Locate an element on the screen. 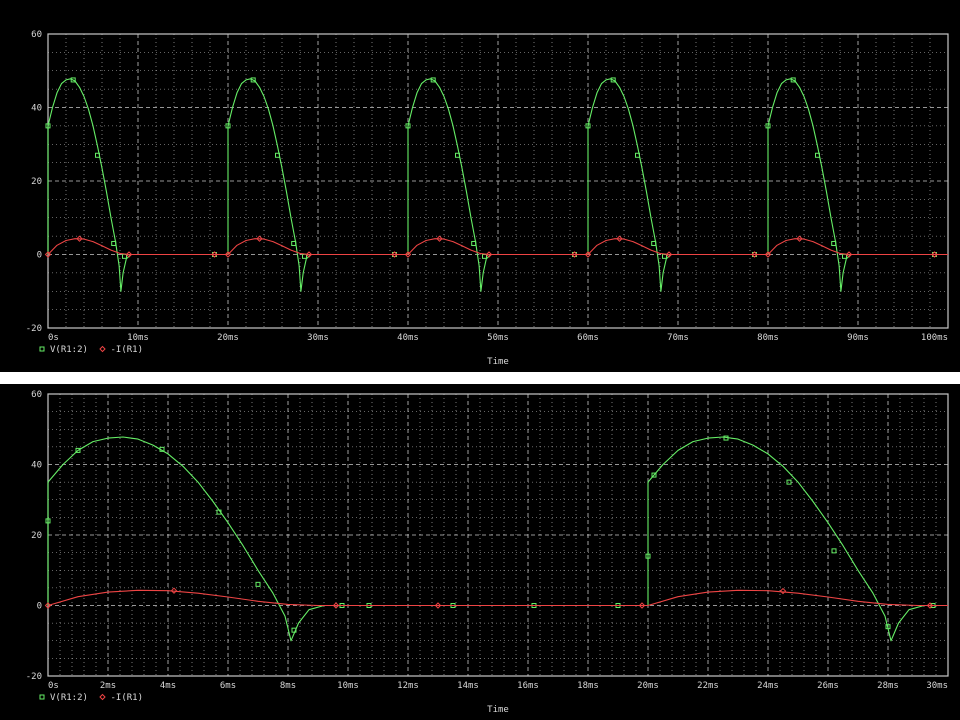 This screenshot has height=720, width=960. x-tick-label: 22ms is located at coordinates (708, 686).